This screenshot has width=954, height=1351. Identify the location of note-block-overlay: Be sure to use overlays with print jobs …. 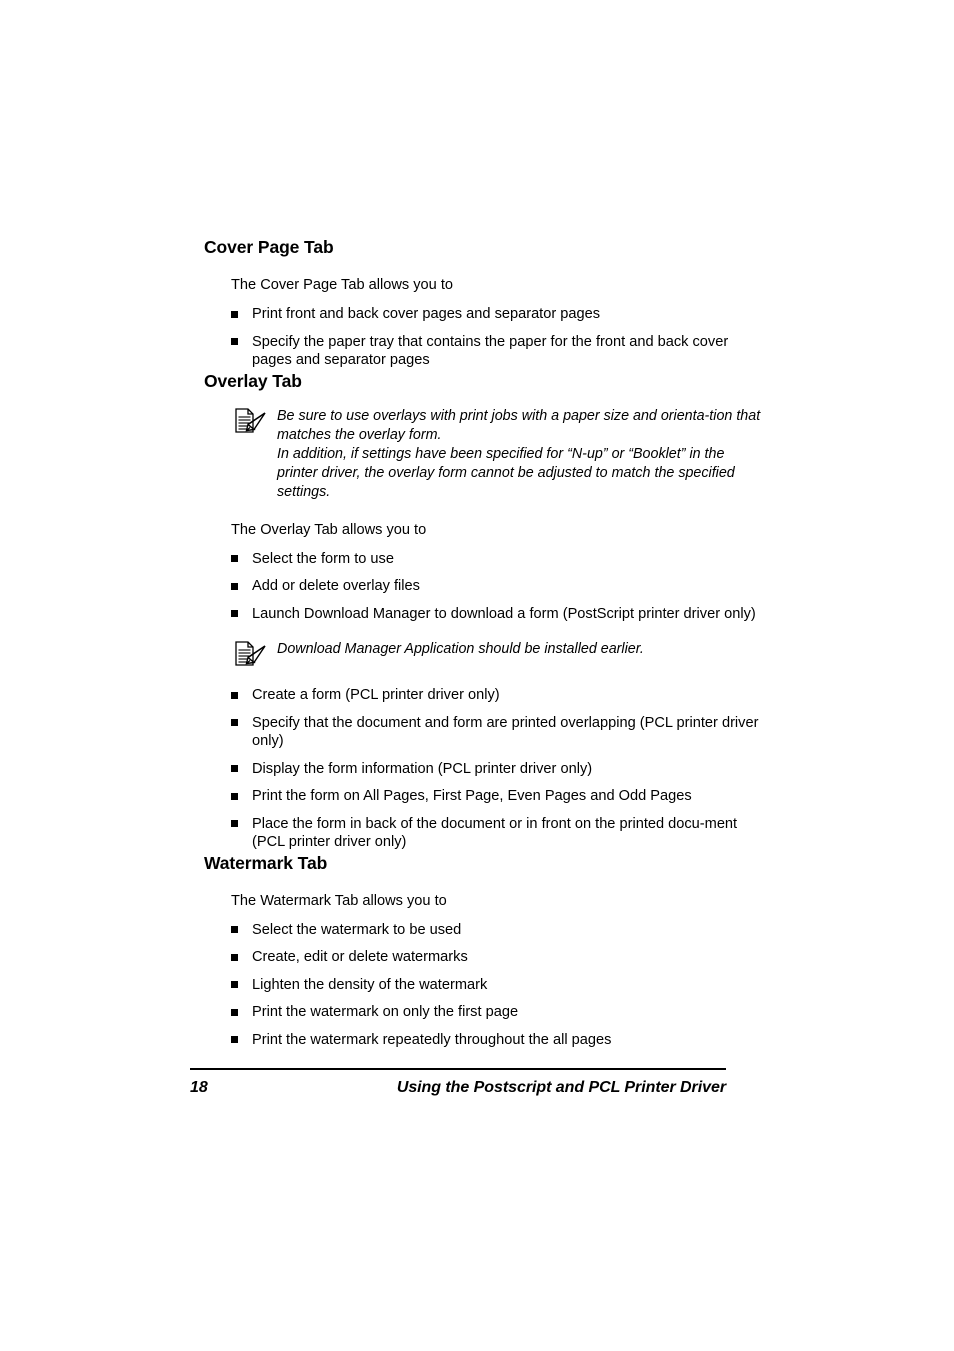
(498, 455).